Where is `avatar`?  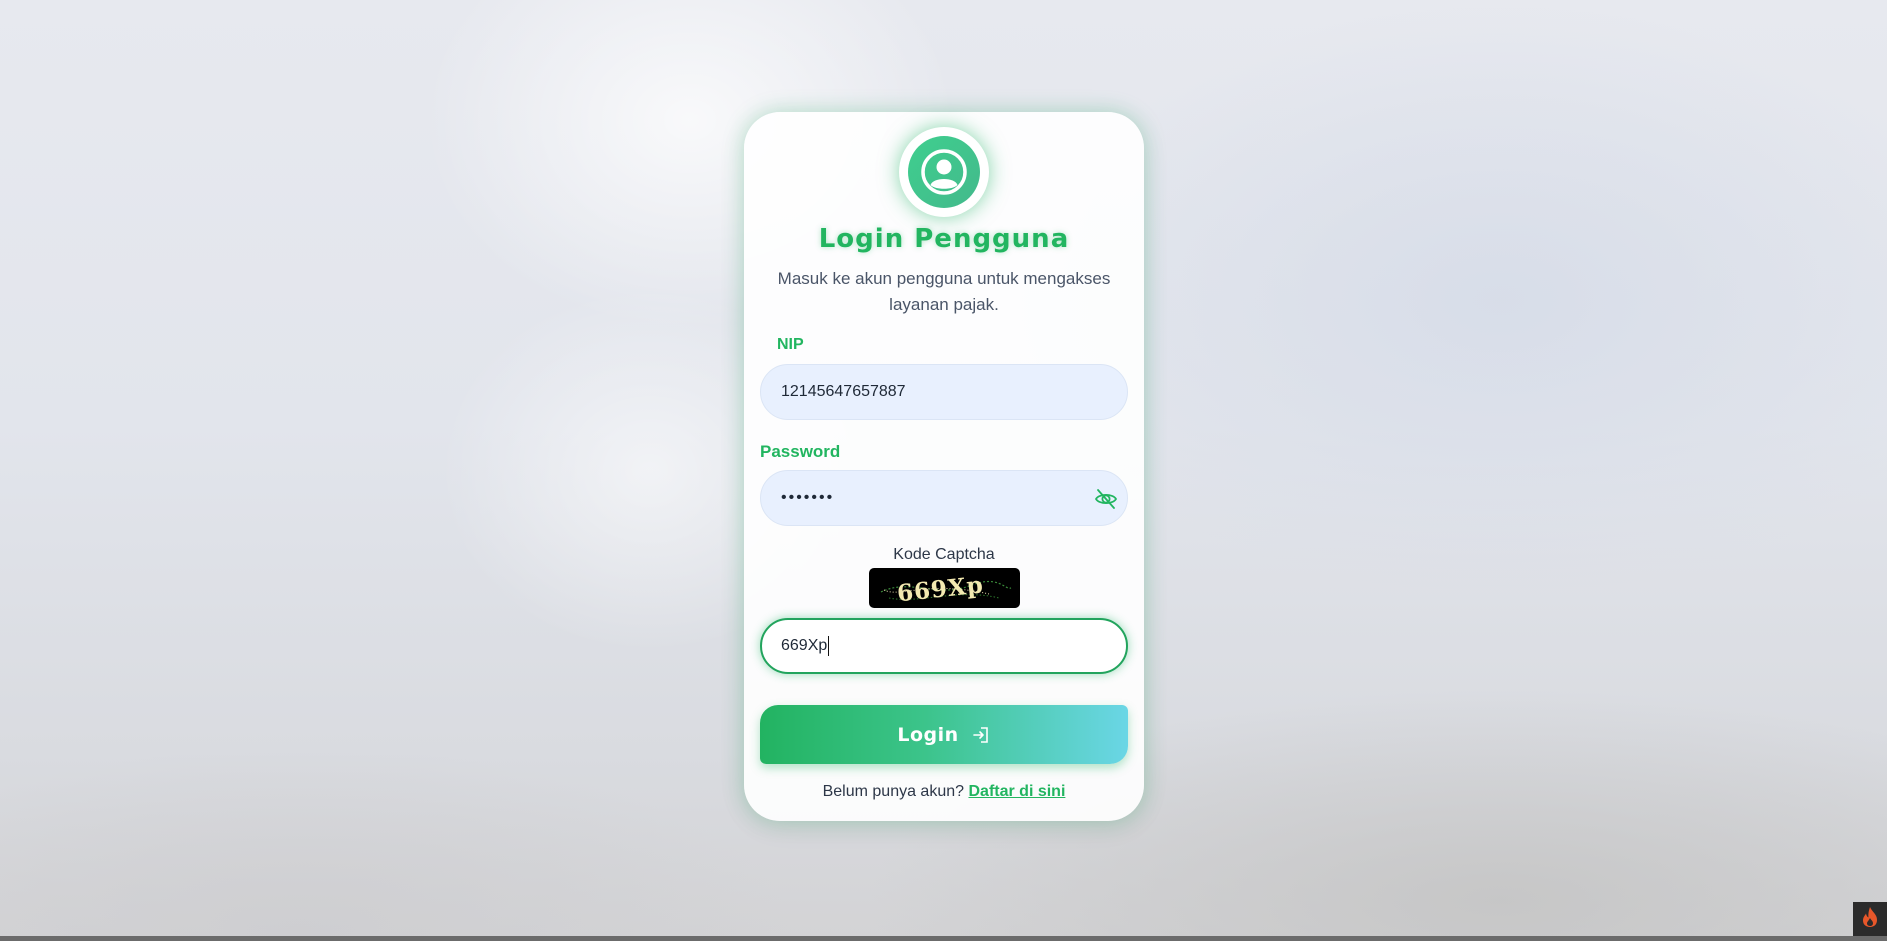
avatar is located at coordinates (944, 172).